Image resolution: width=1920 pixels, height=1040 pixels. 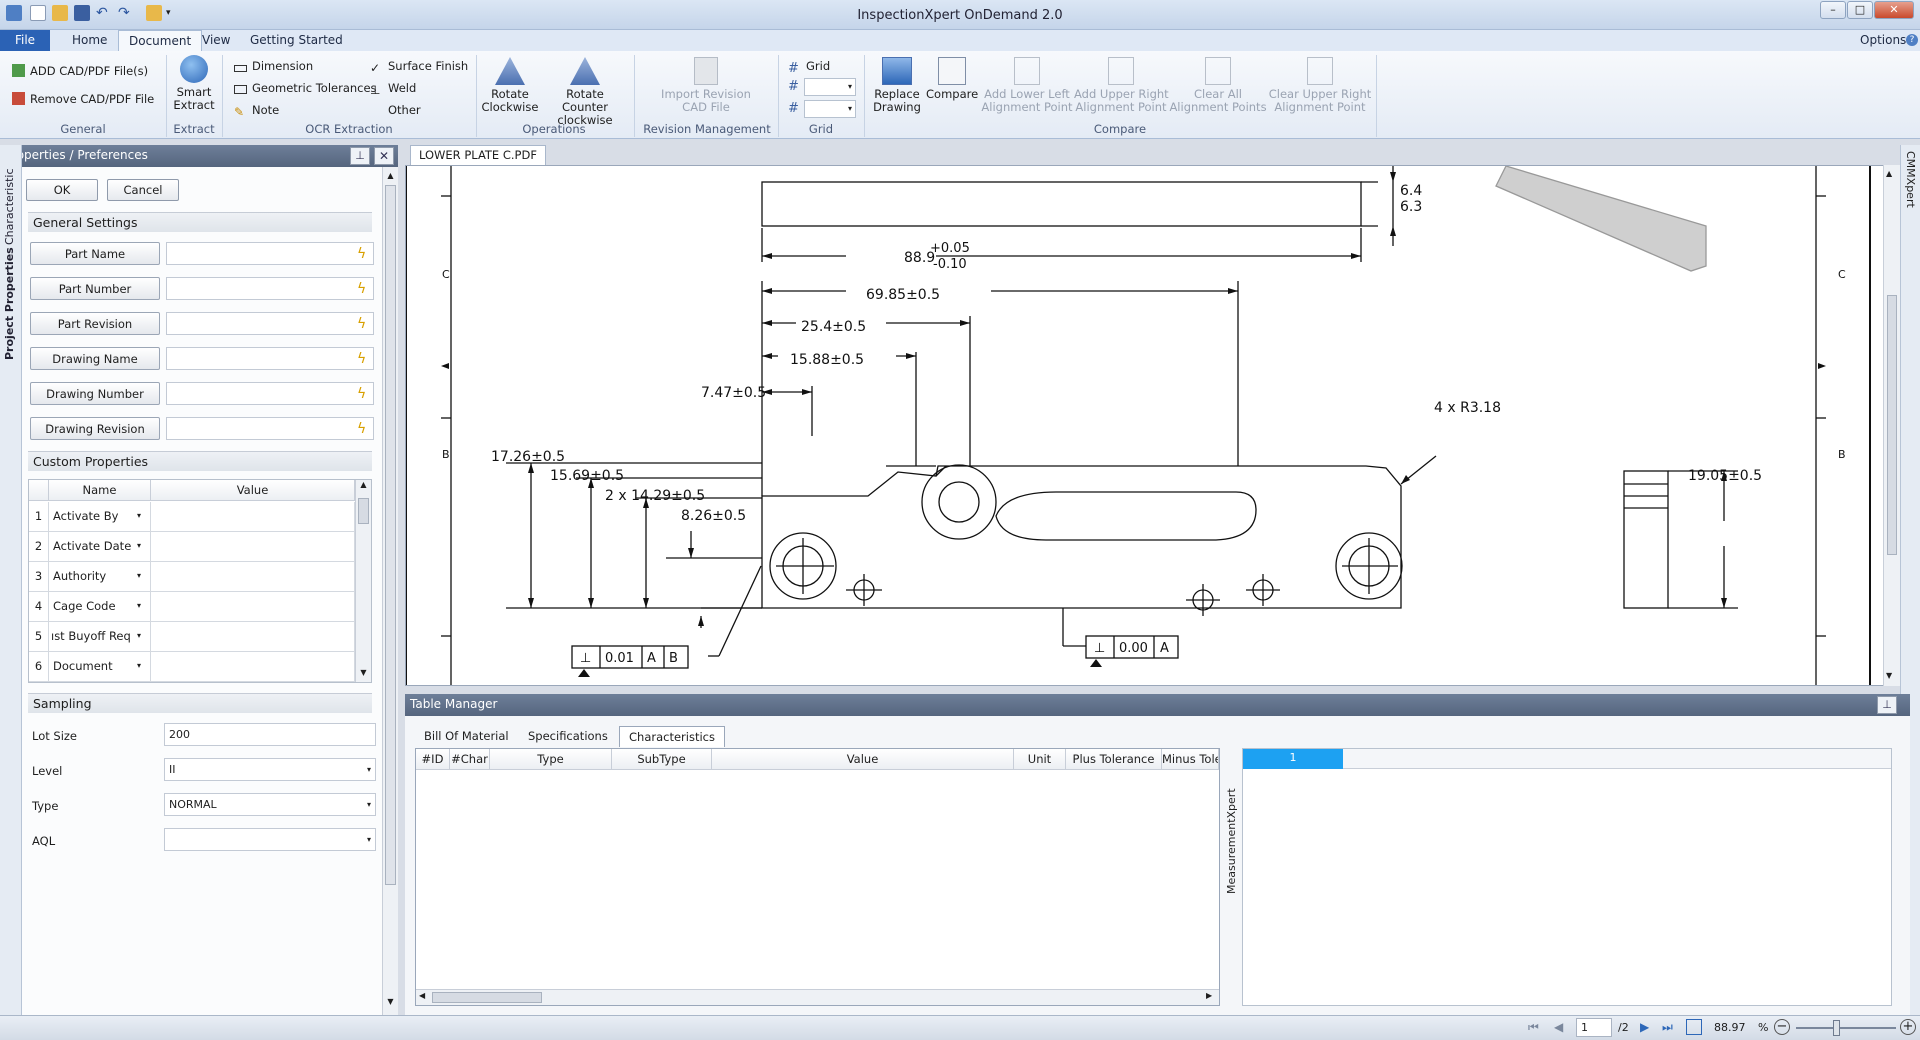 I want to click on custom-row: 5 ıst Buyoff Req ▾, so click(x=192, y=637).